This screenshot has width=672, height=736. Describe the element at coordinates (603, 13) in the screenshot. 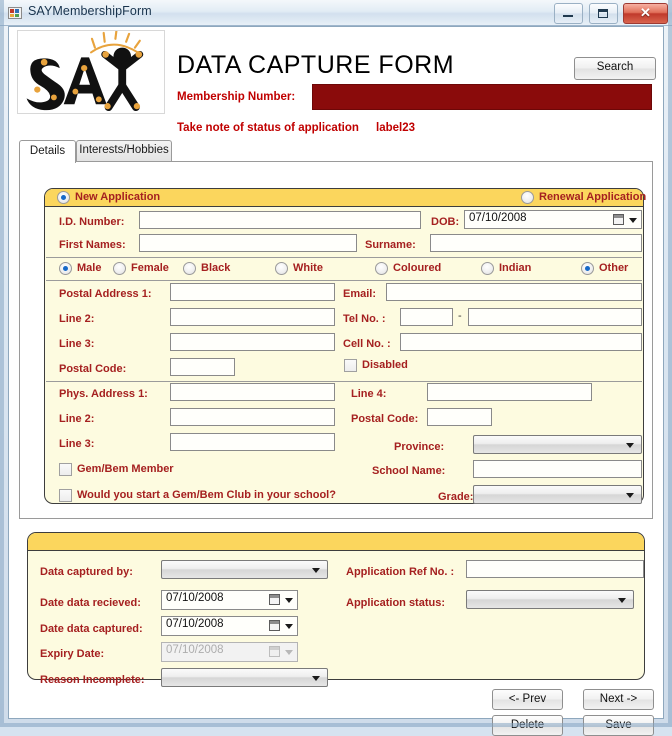

I see `maximize-button` at that location.